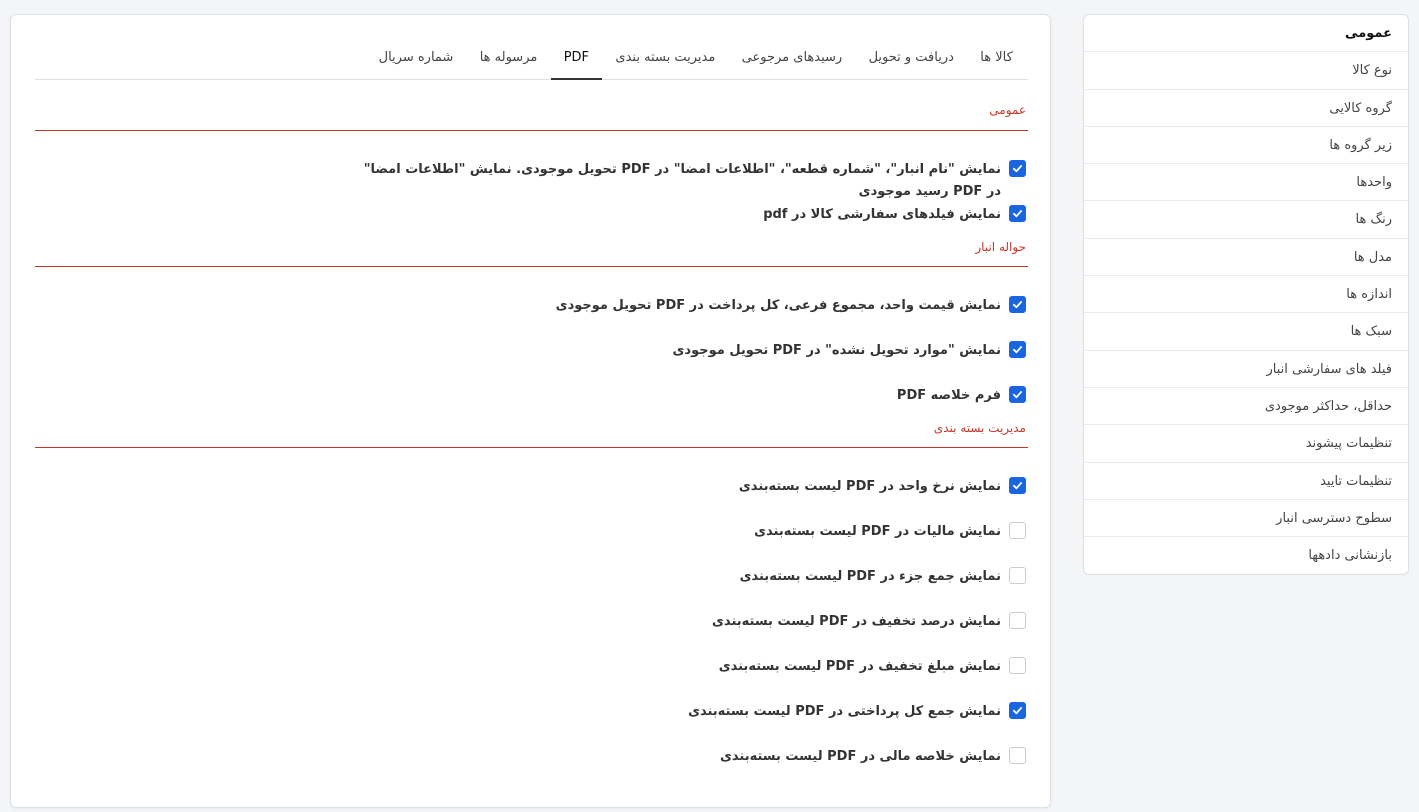 The image size is (1419, 812). I want to click on tab-pdf: PDF, so click(576, 63).